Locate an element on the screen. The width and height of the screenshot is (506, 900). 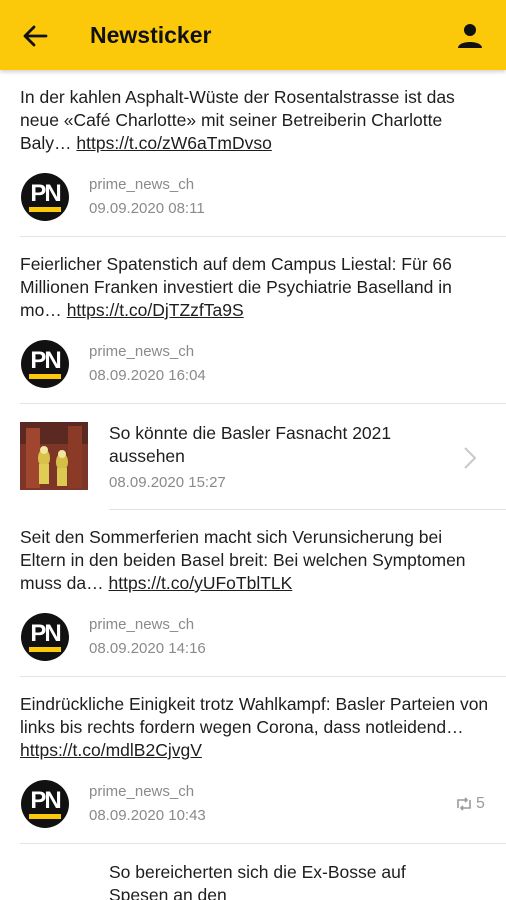
tweet-date: 09.09.2020 08:11 is located at coordinates (147, 208).